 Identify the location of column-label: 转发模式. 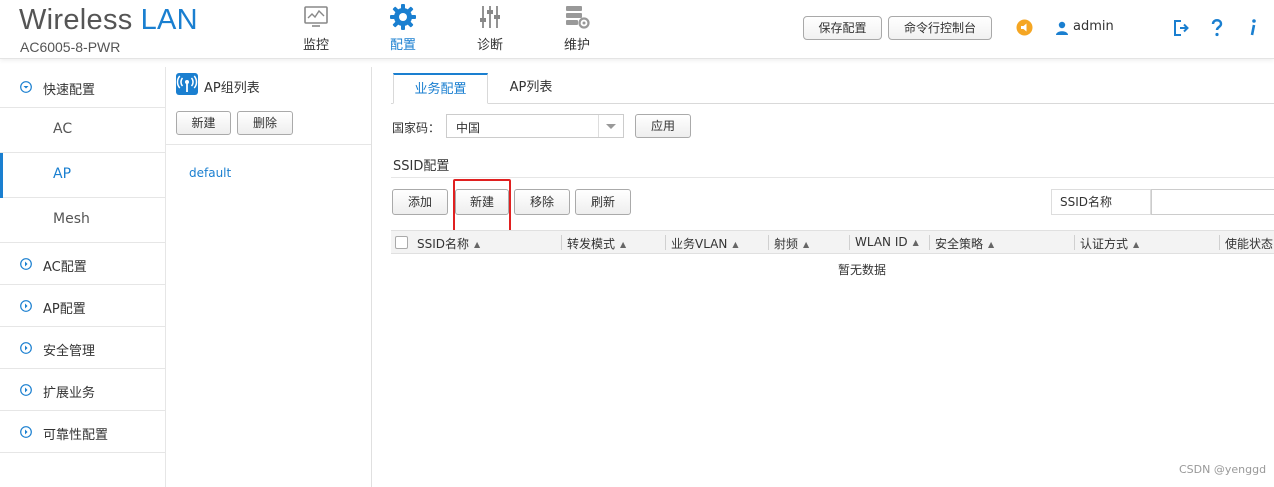
(591, 244).